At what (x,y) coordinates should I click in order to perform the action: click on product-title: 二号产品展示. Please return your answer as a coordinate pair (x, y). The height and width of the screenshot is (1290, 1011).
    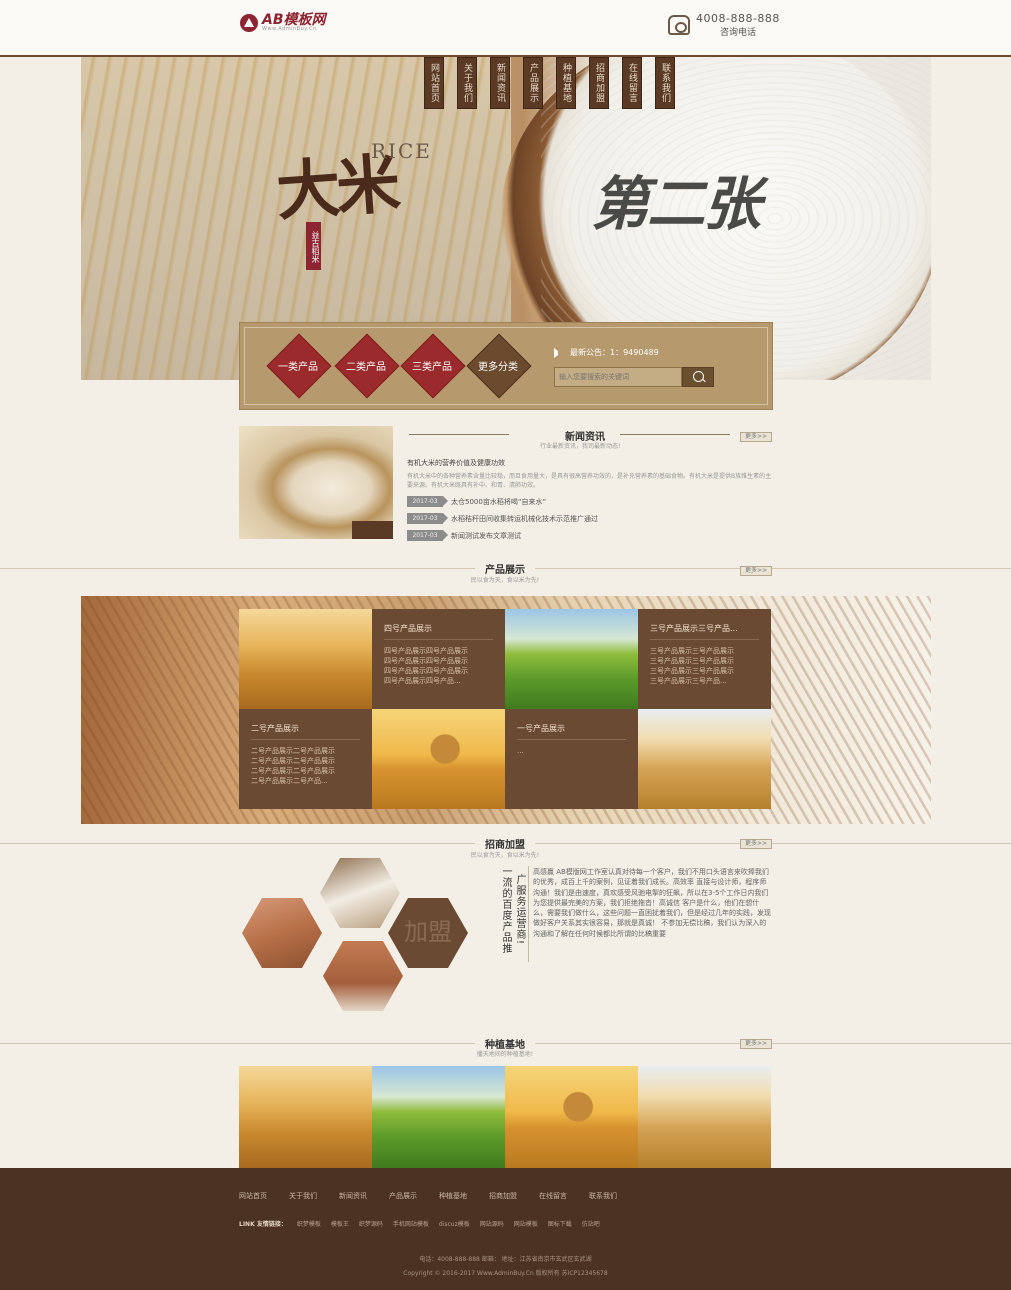
    Looking at the image, I should click on (305, 731).